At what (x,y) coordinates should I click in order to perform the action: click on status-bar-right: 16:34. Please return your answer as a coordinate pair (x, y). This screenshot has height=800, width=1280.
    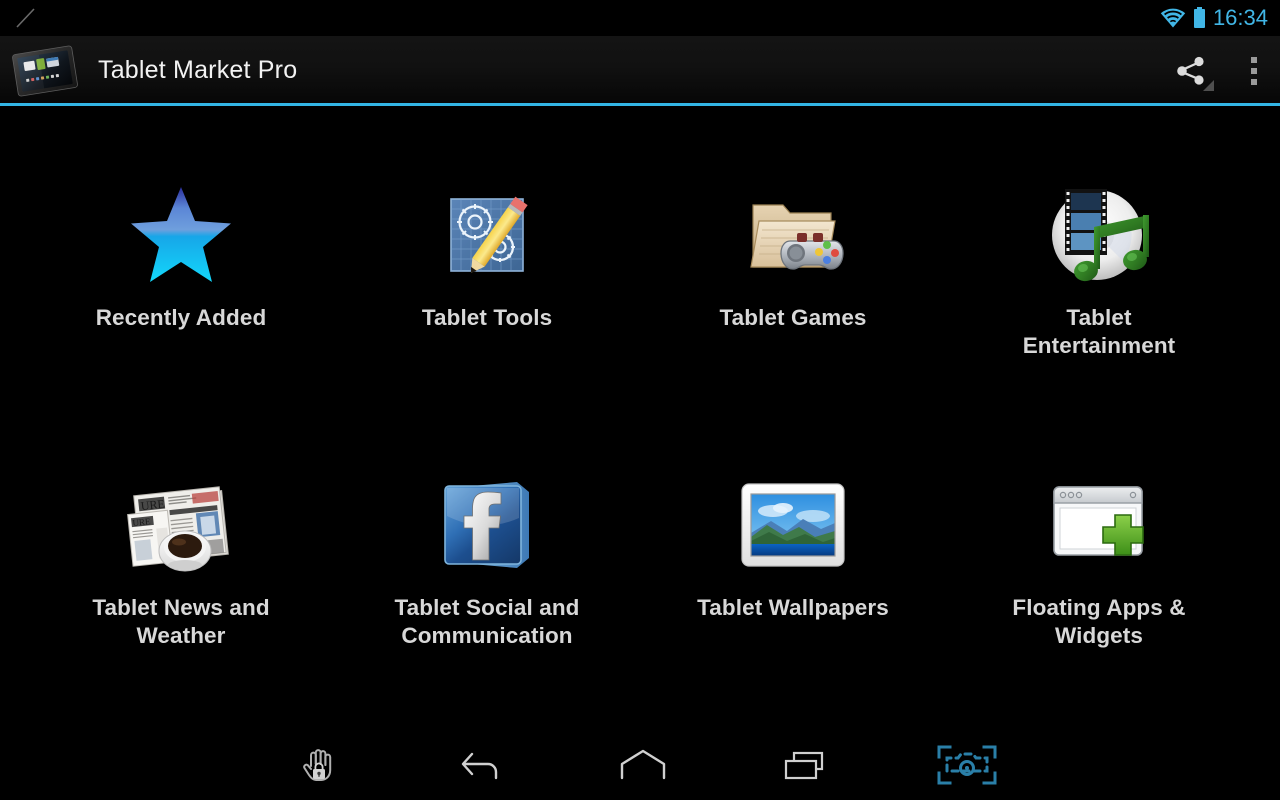
    Looking at the image, I should click on (1220, 18).